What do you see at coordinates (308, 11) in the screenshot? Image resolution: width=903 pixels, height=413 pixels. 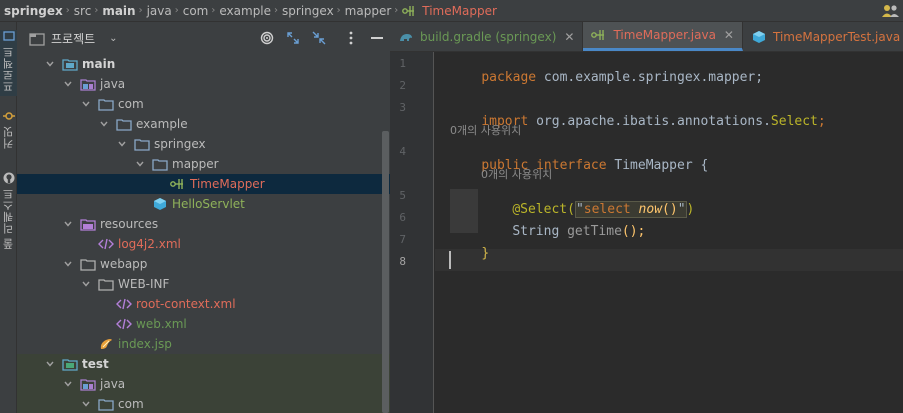 I see `breadcrumb-item-springex: springex` at bounding box center [308, 11].